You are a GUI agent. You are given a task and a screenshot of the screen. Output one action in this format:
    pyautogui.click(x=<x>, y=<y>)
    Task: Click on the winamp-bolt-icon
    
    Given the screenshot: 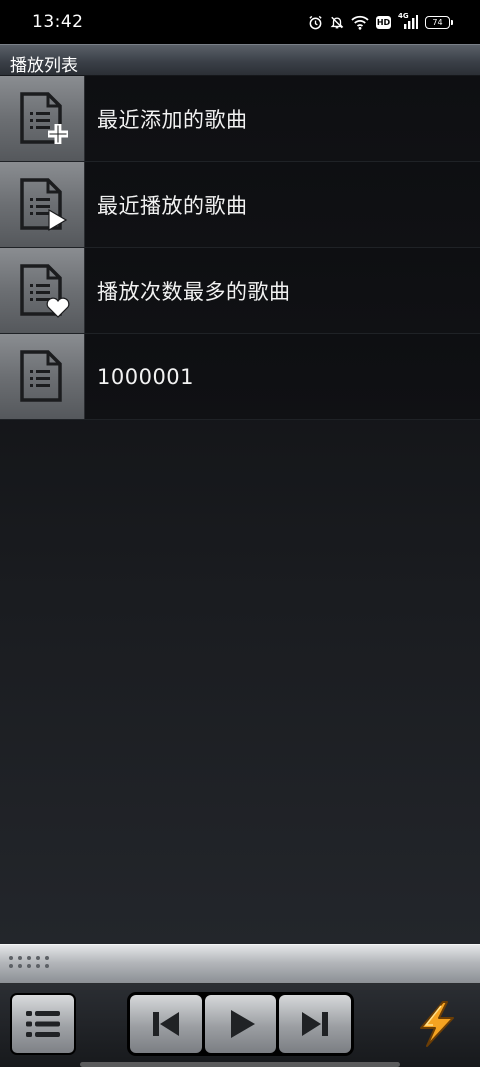 What is the action you would take?
    pyautogui.click(x=437, y=1024)
    